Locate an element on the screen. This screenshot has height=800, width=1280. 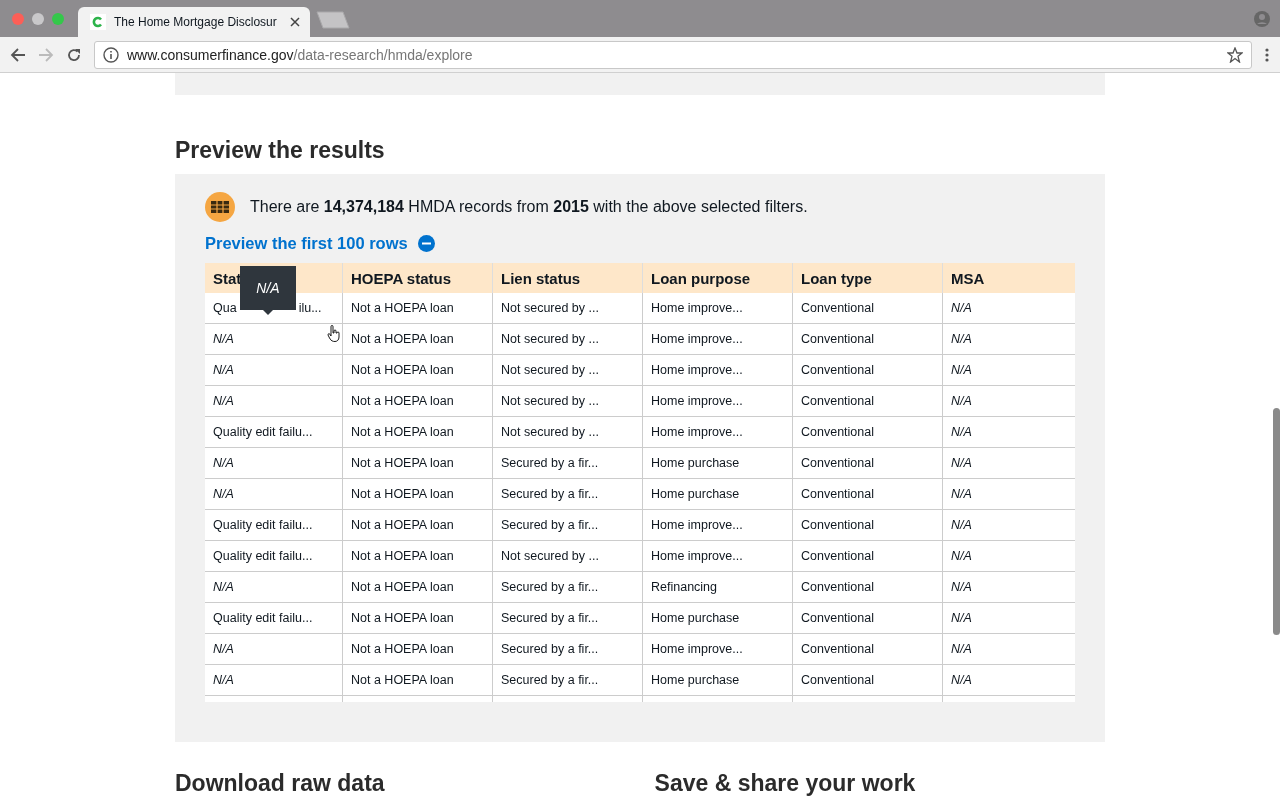
star-icon is located at coordinates (1235, 54).